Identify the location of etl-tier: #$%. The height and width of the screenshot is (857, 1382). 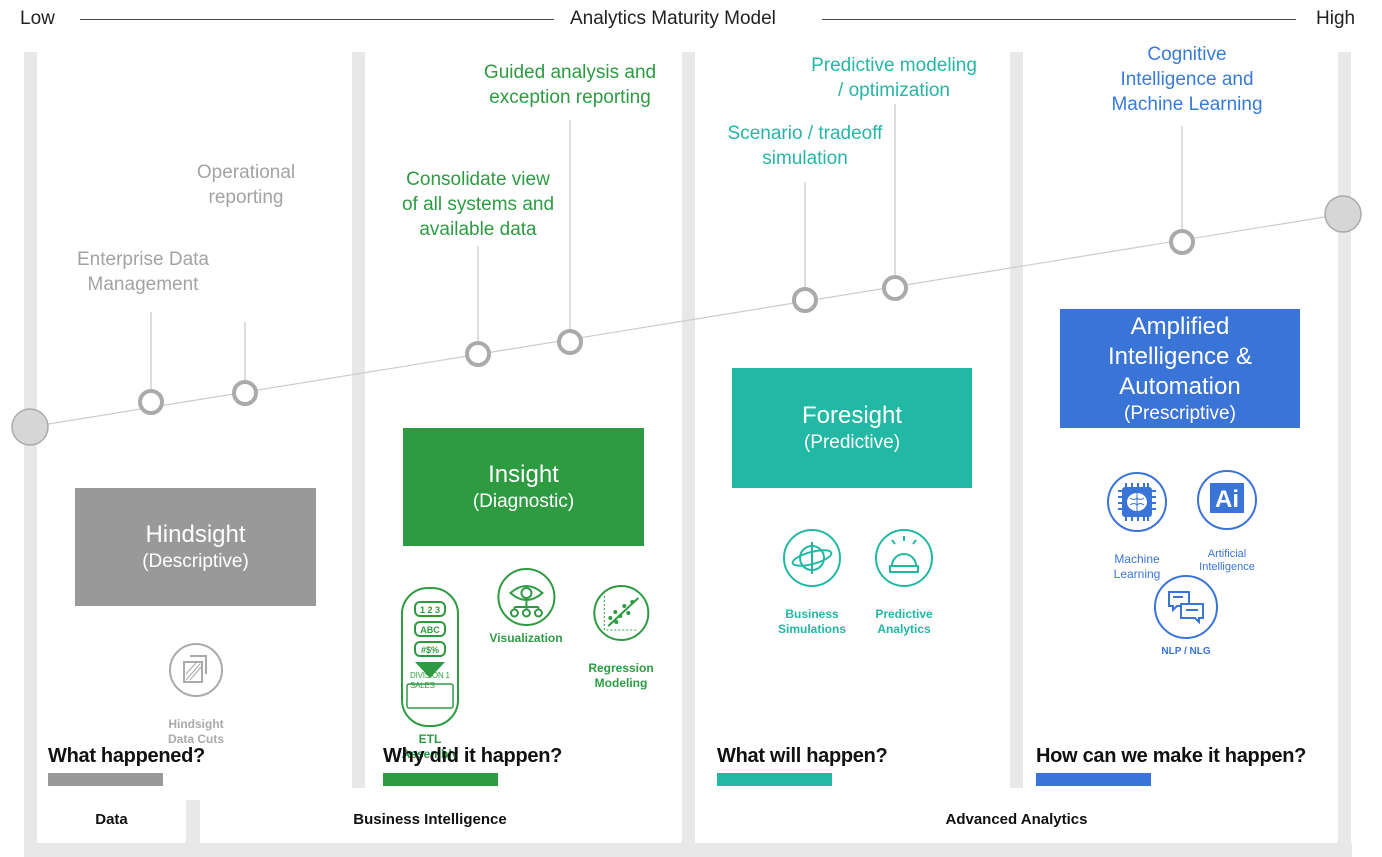
(430, 650).